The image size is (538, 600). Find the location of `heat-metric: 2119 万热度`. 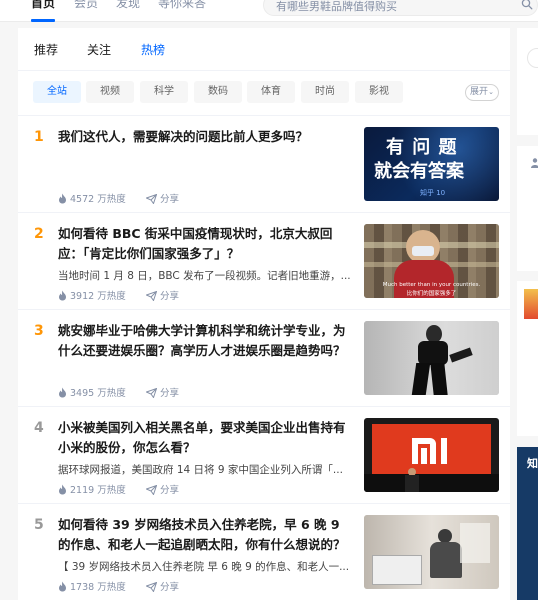

heat-metric: 2119 万热度 is located at coordinates (92, 489).